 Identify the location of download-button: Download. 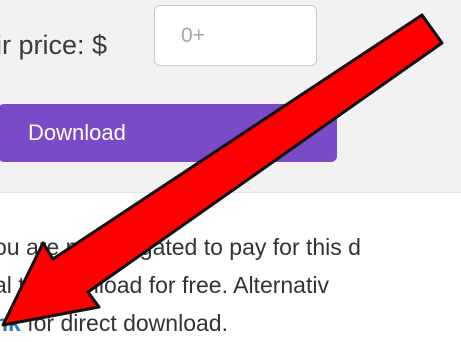
(168, 133).